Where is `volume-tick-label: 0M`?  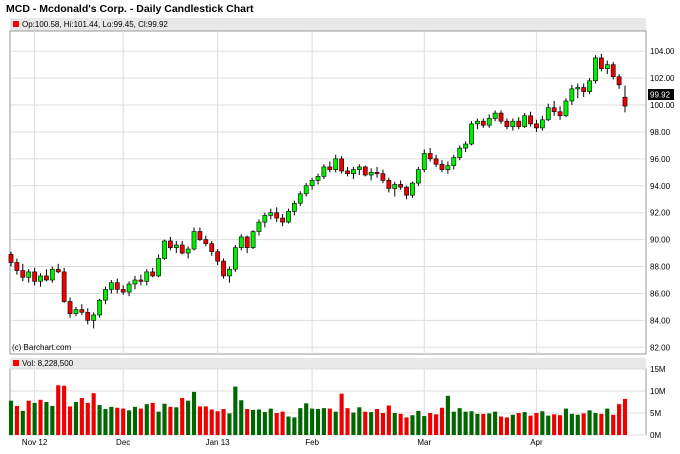 volume-tick-label: 0M is located at coordinates (655, 435).